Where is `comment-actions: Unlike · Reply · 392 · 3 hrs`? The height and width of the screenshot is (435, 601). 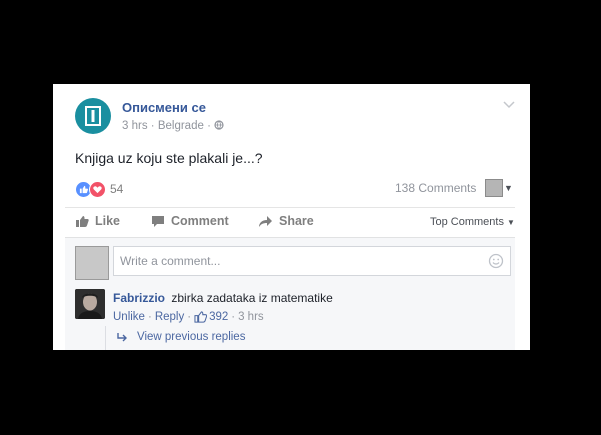 comment-actions: Unlike · Reply · 392 · 3 hrs is located at coordinates (188, 317).